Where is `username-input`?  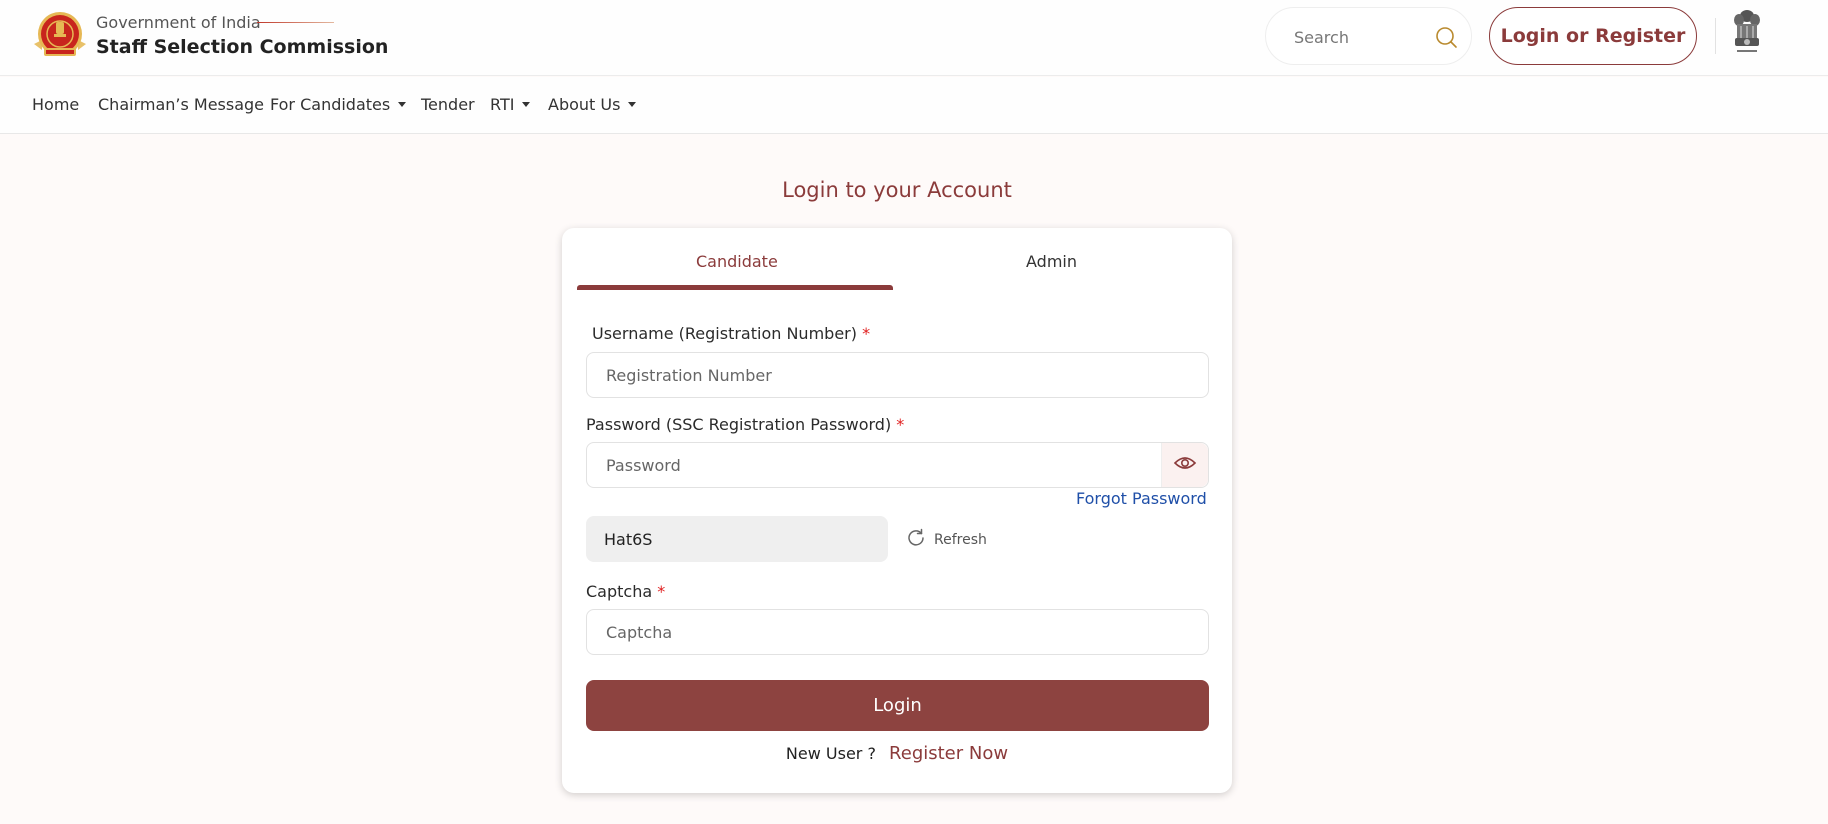
username-input is located at coordinates (897, 375).